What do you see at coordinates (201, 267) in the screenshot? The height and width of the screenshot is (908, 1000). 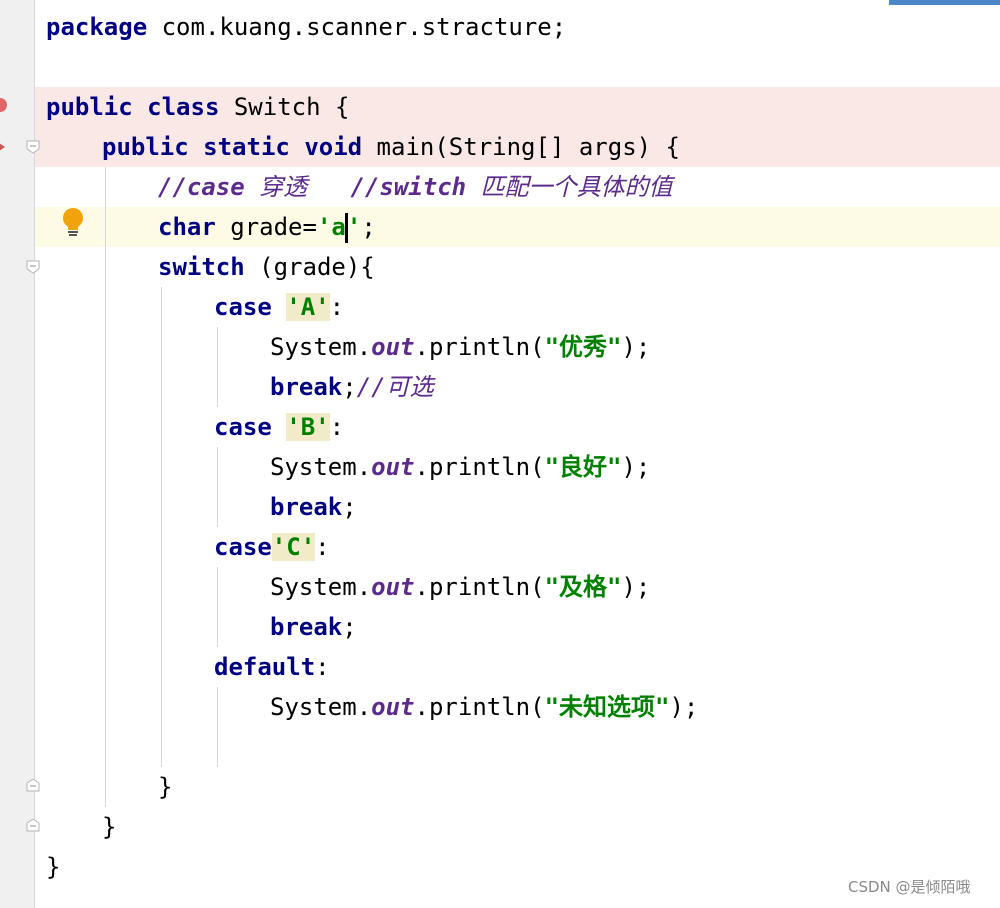 I see `keyword: switch` at bounding box center [201, 267].